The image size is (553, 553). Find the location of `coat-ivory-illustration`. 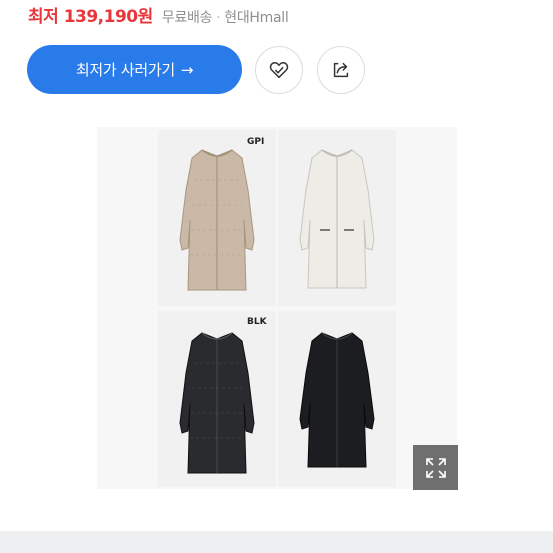

coat-ivory-illustration is located at coordinates (337, 219).